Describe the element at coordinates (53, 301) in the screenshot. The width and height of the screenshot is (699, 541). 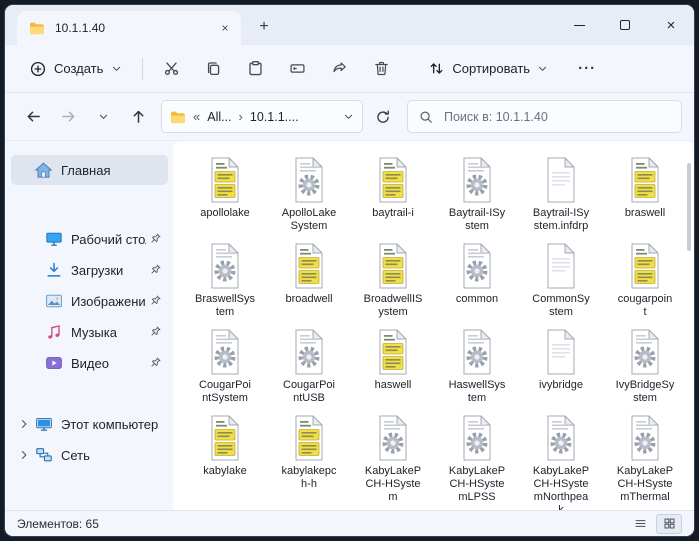
I see `pictures-icon` at that location.